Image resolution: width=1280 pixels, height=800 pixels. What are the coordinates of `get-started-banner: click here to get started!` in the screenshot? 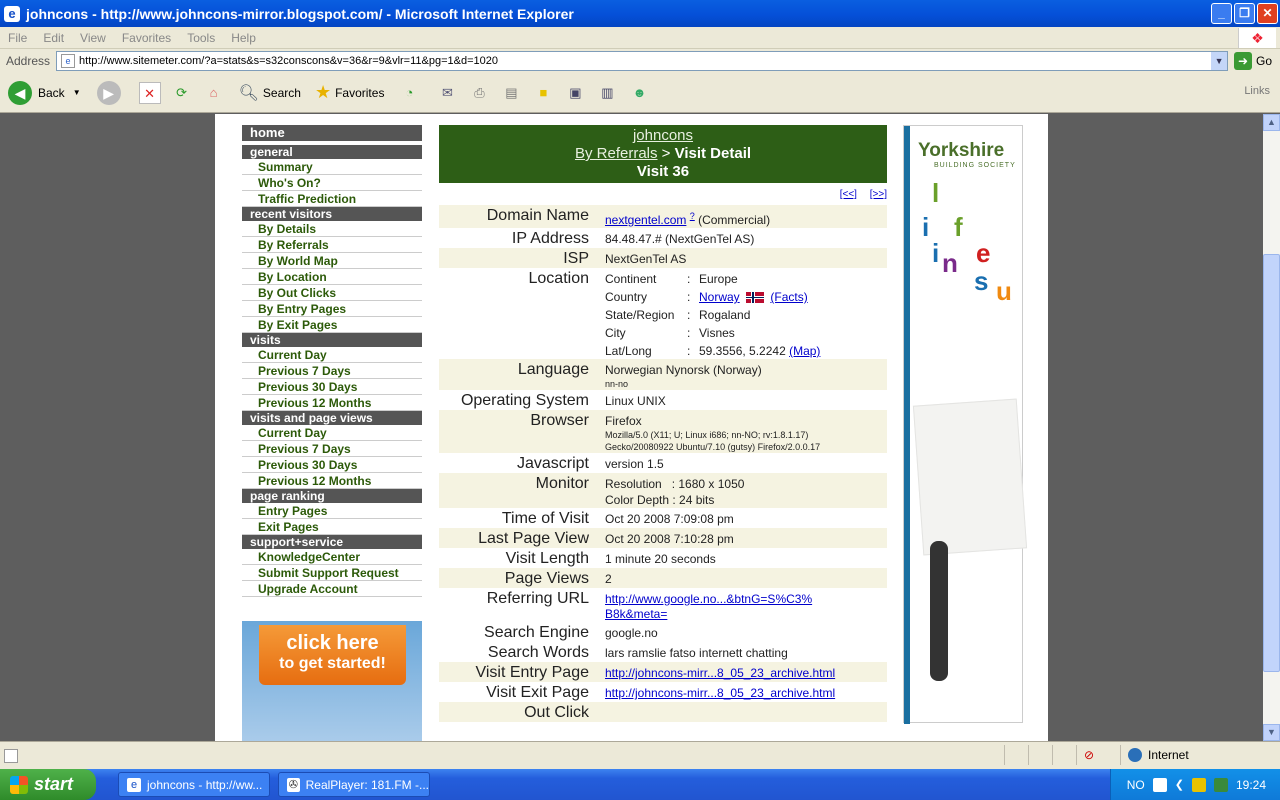 It's located at (332, 681).